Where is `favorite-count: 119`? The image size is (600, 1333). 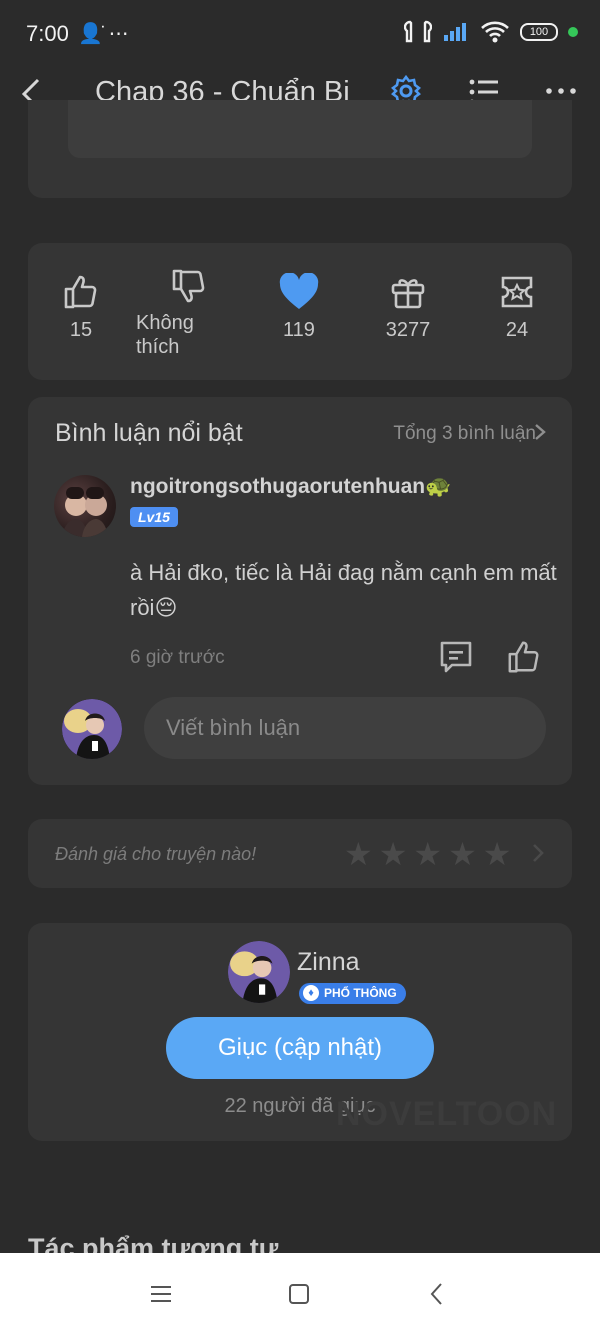
favorite-count: 119 is located at coordinates (299, 330).